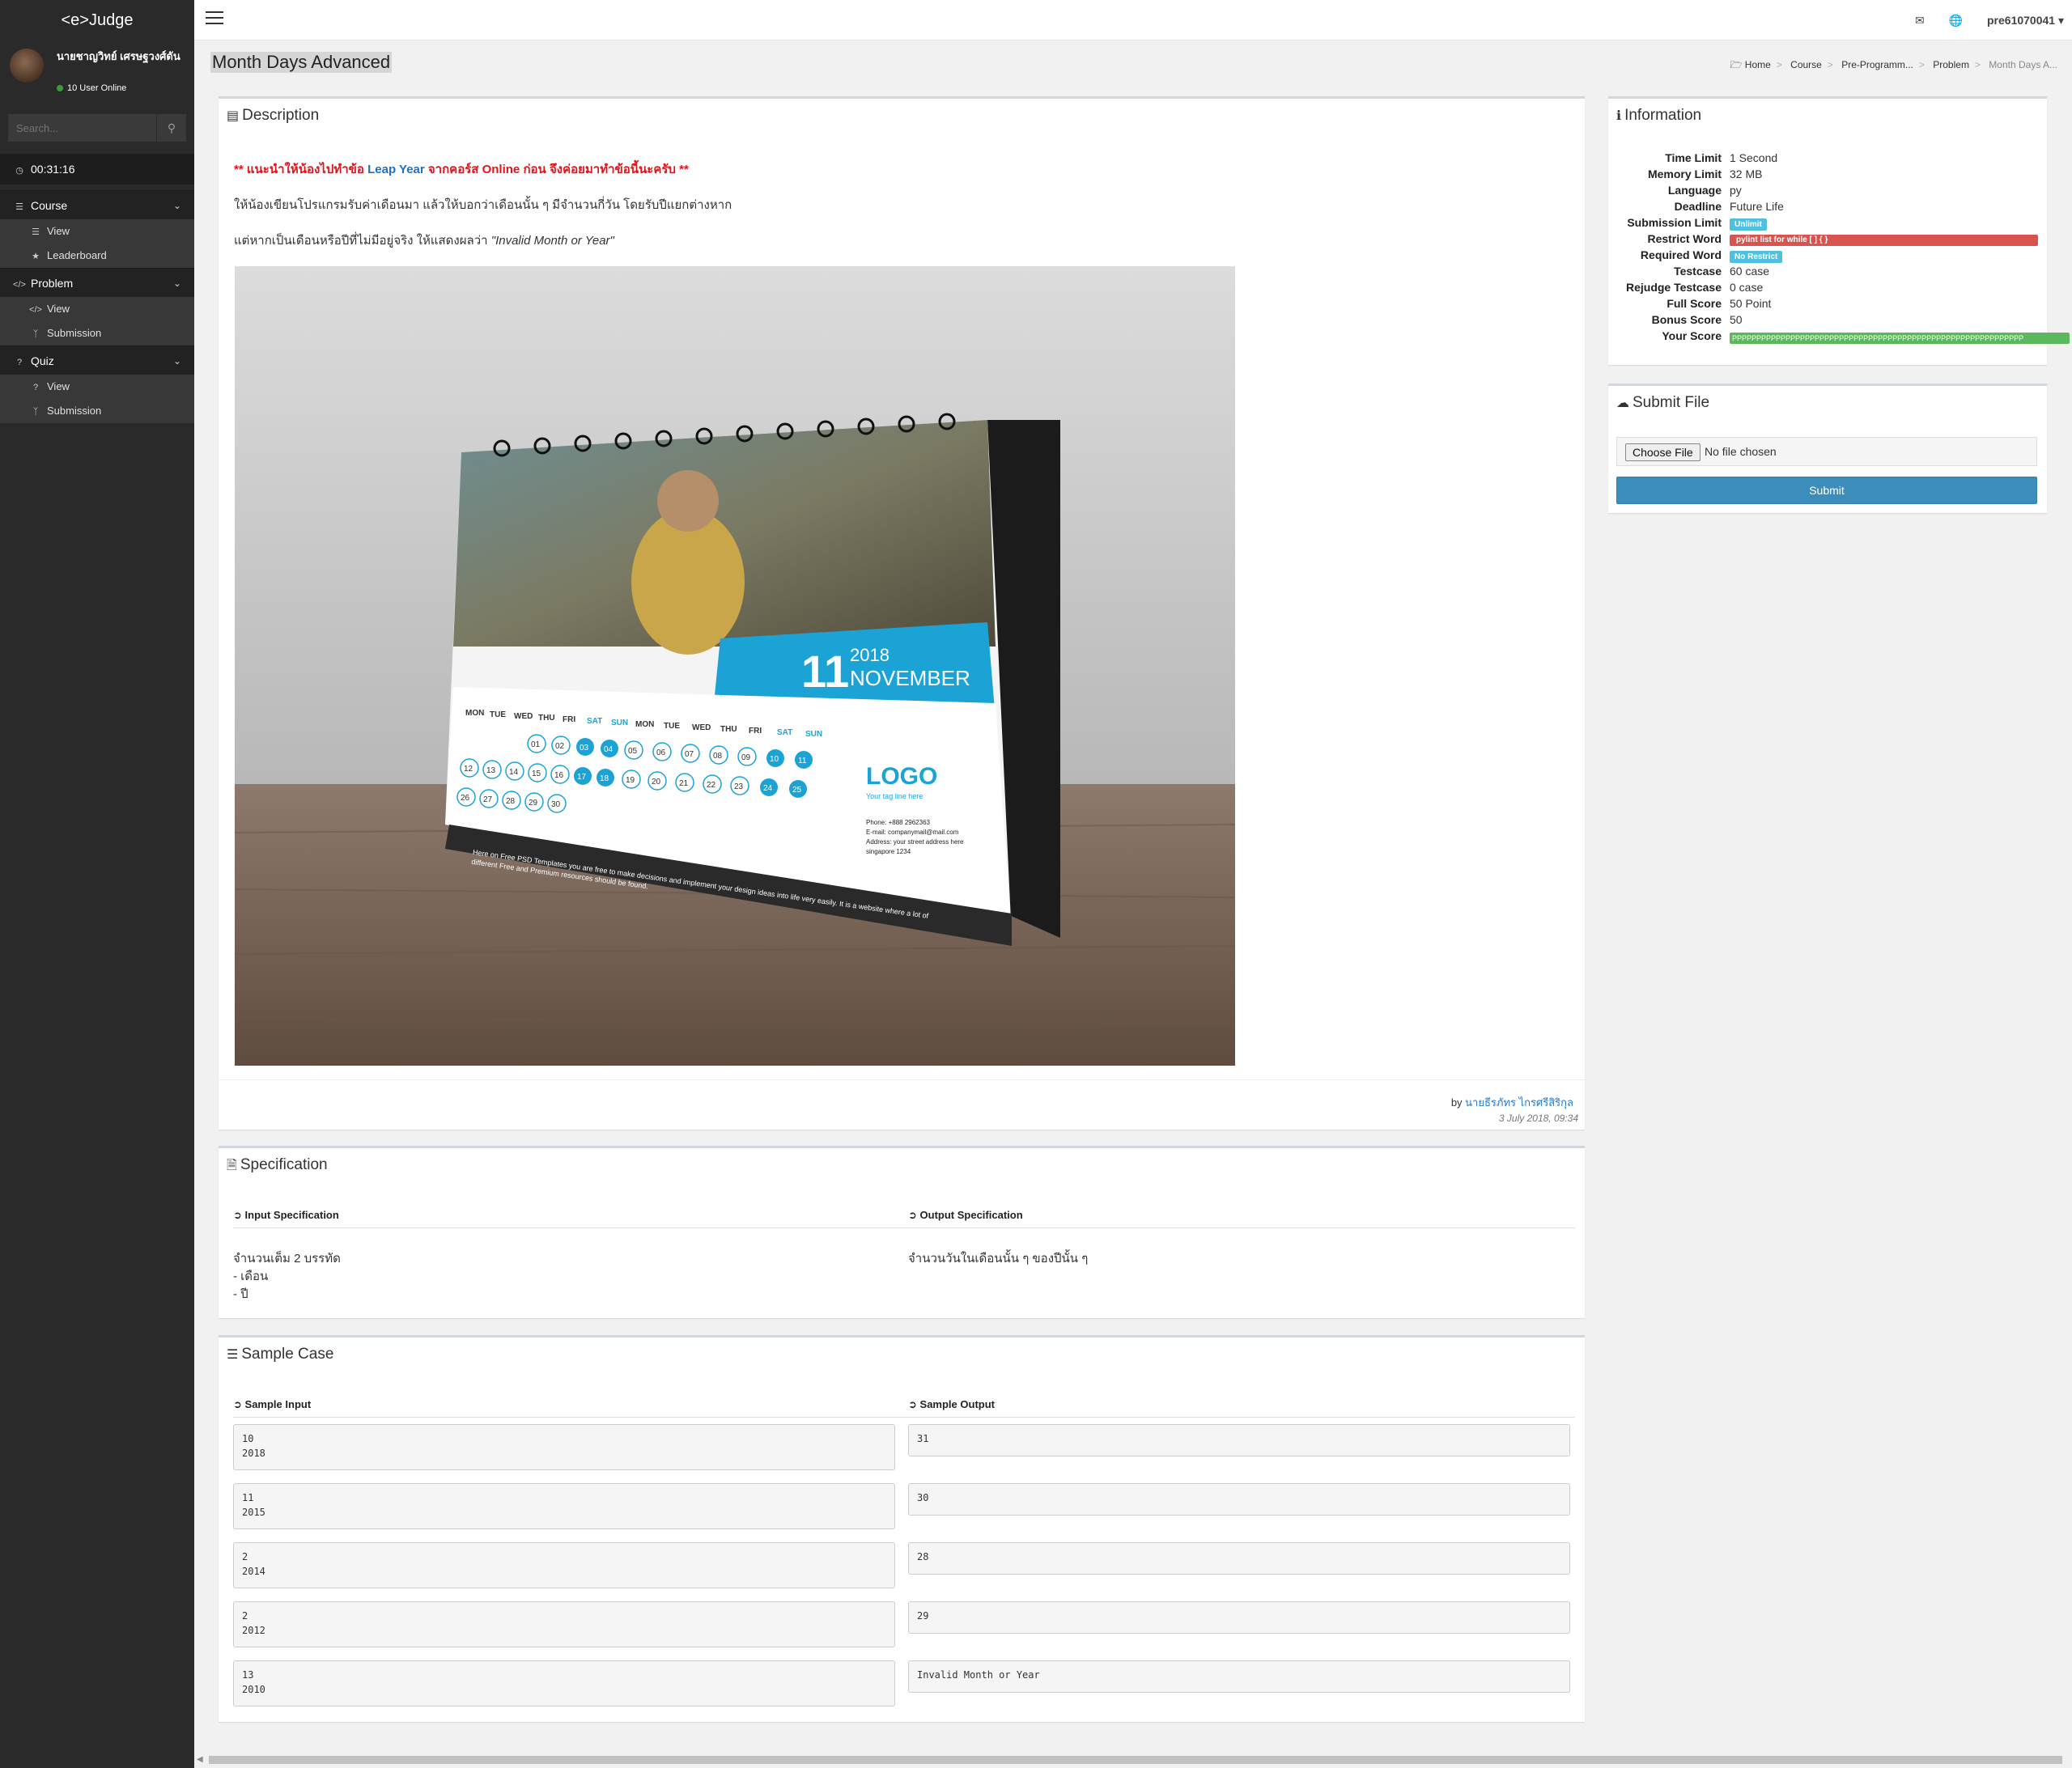 The height and width of the screenshot is (1768, 2072). I want to click on specification-title: 🗎 Specification, so click(902, 1167).